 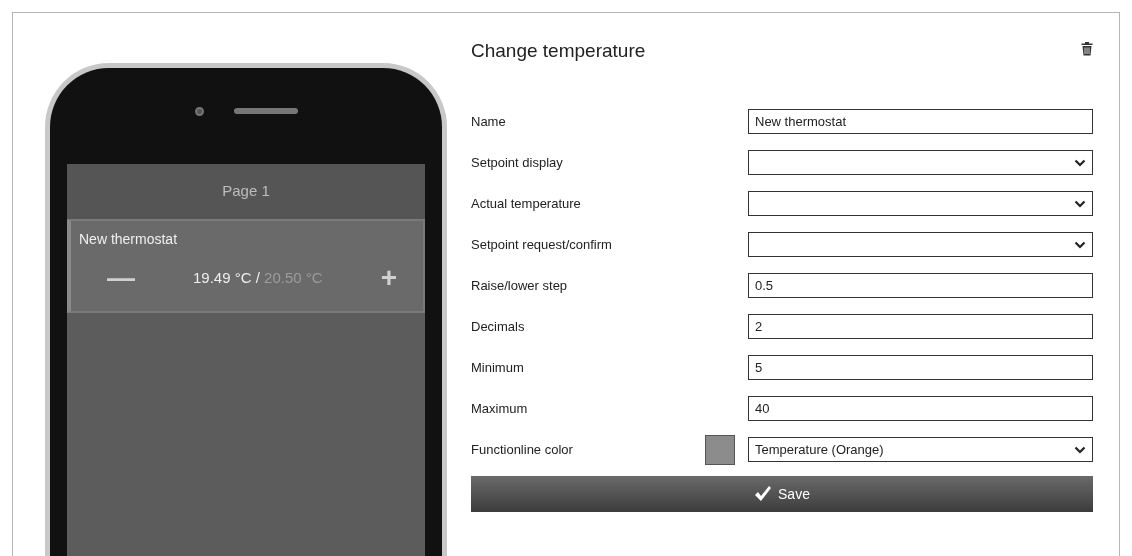 I want to click on field-label: Setpoint request/confirm, so click(x=542, y=244).